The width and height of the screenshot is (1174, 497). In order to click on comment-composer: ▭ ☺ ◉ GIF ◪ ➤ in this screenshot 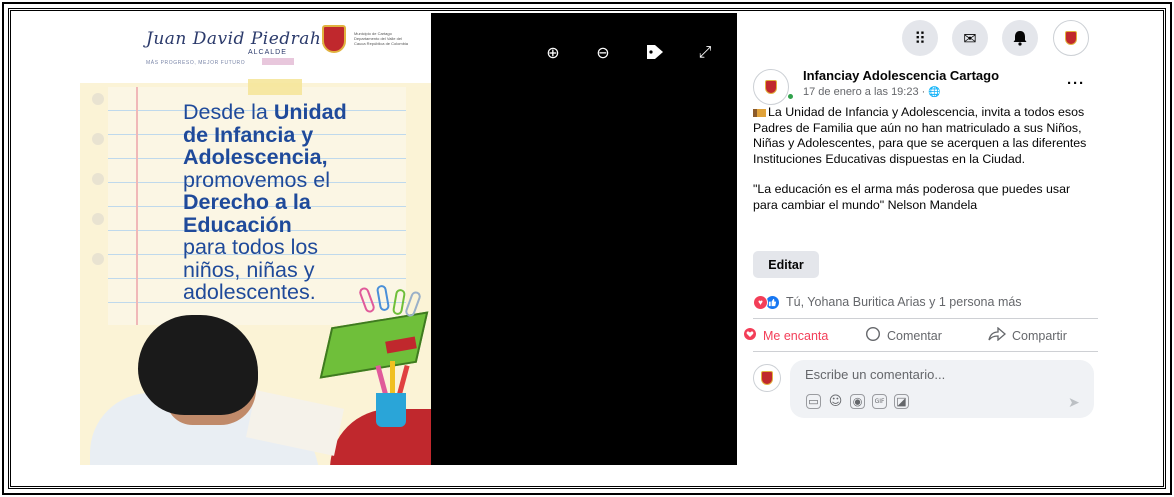, I will do `click(942, 389)`.